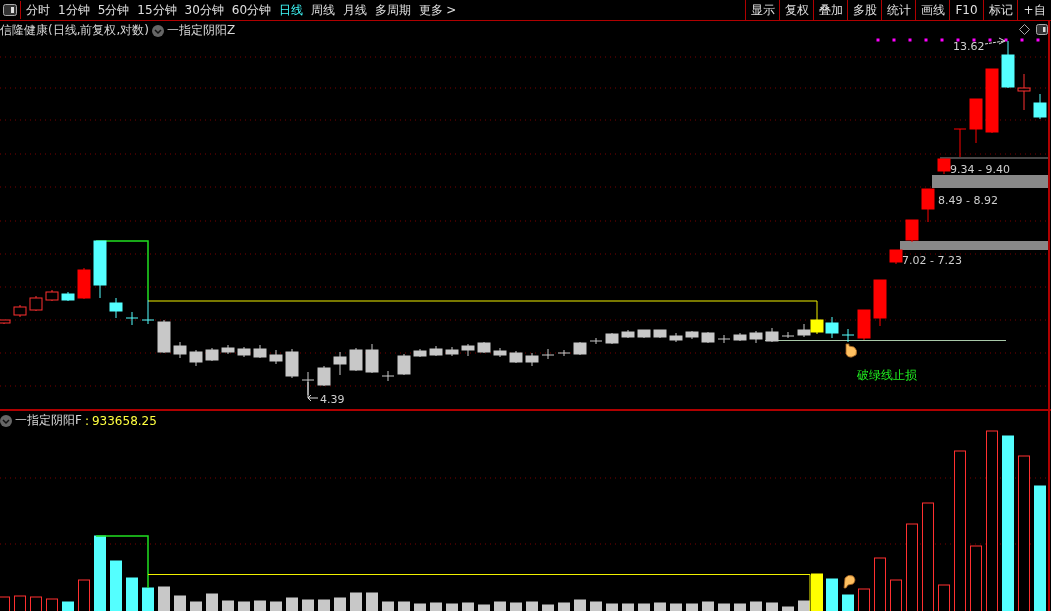  What do you see at coordinates (393, 10) in the screenshot?
I see `period-tab: 多周期` at bounding box center [393, 10].